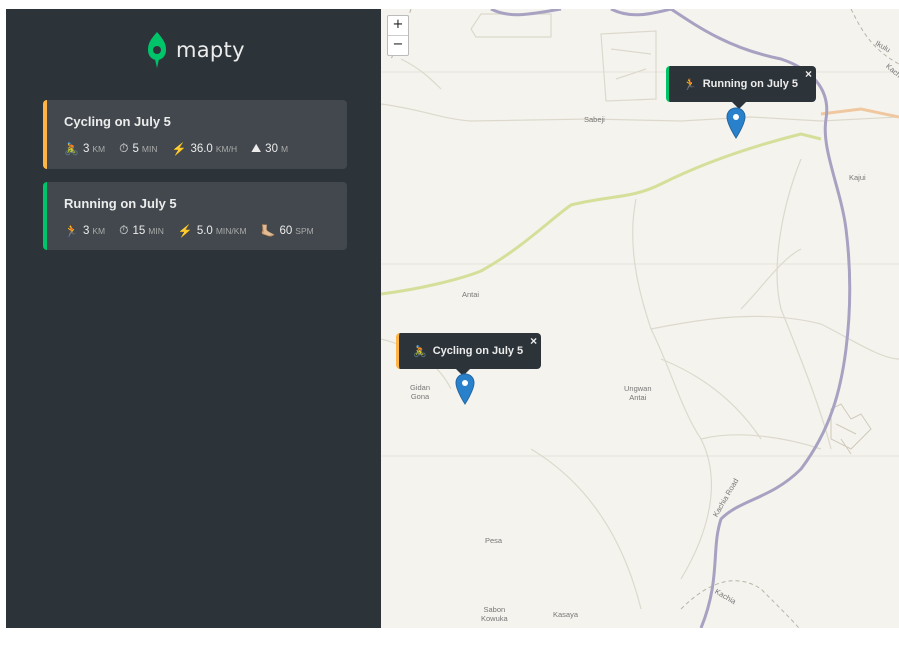 The height and width of the screenshot is (647, 899). Describe the element at coordinates (638, 393) in the screenshot. I see `map-label: Ungwan Antai` at that location.